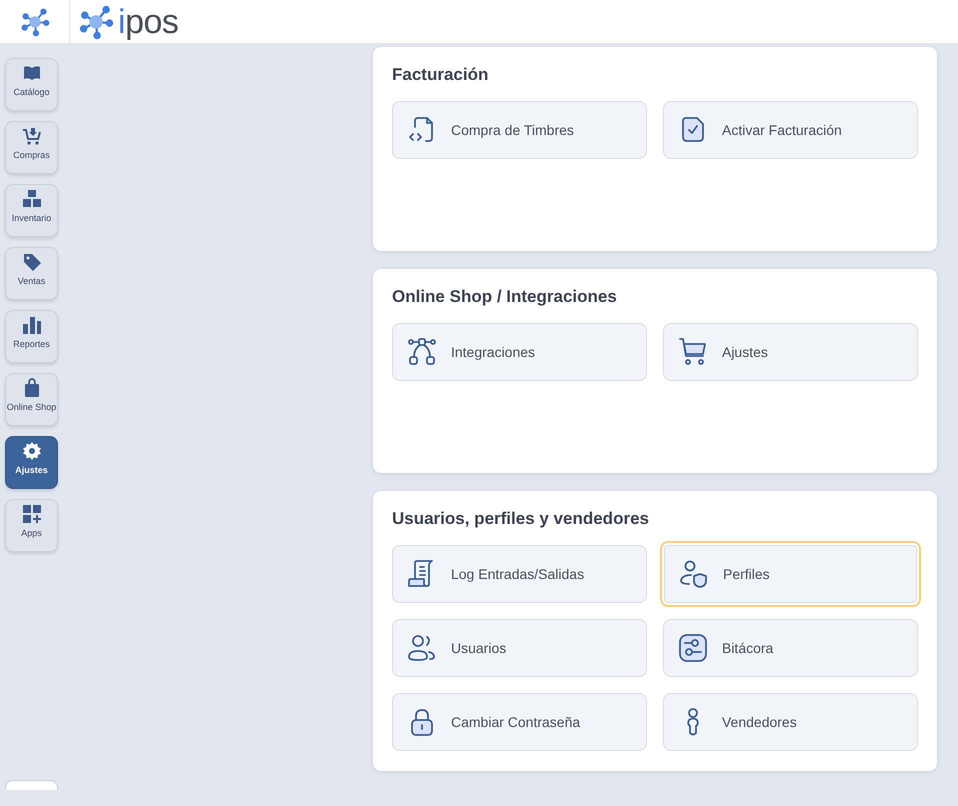 Image resolution: width=958 pixels, height=806 pixels. Describe the element at coordinates (519, 722) in the screenshot. I see `settings-tile: Cambiar Contraseña` at that location.